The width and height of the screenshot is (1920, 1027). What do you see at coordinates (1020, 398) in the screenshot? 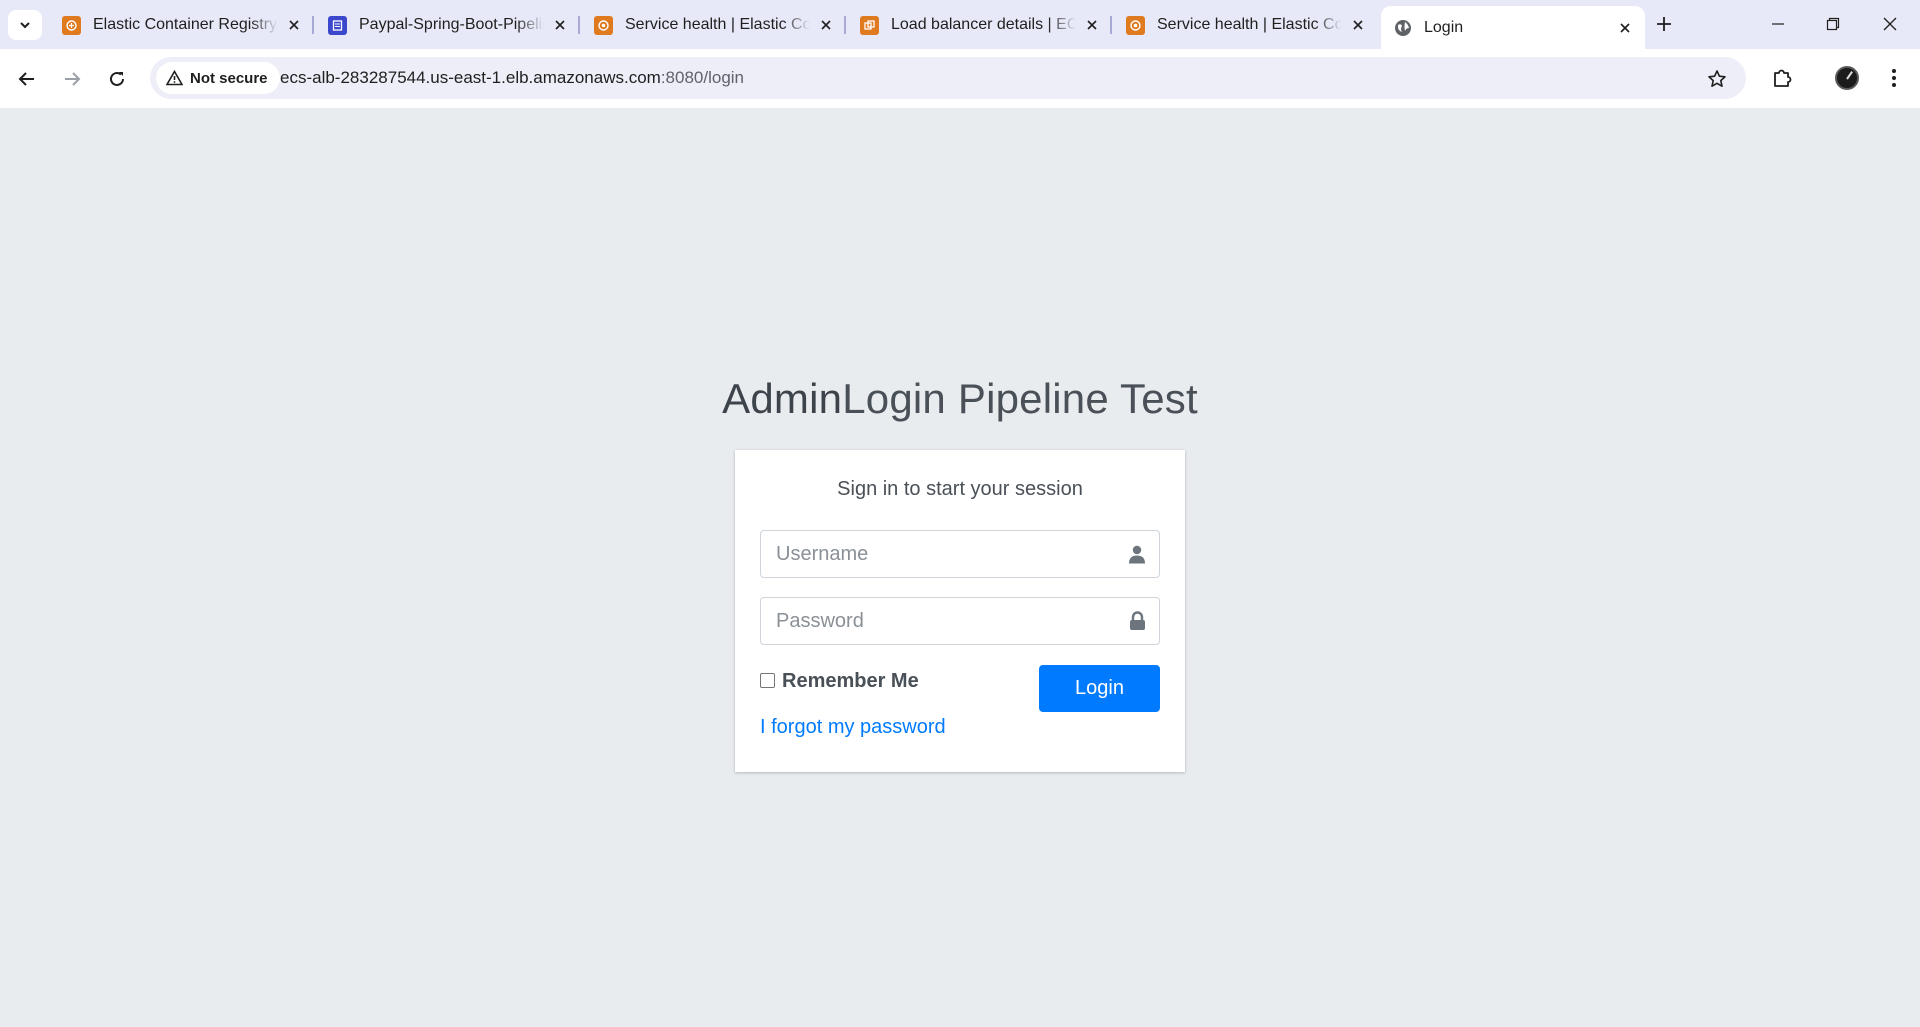
I see `logo-subtitle: Login Pipeline Test` at bounding box center [1020, 398].